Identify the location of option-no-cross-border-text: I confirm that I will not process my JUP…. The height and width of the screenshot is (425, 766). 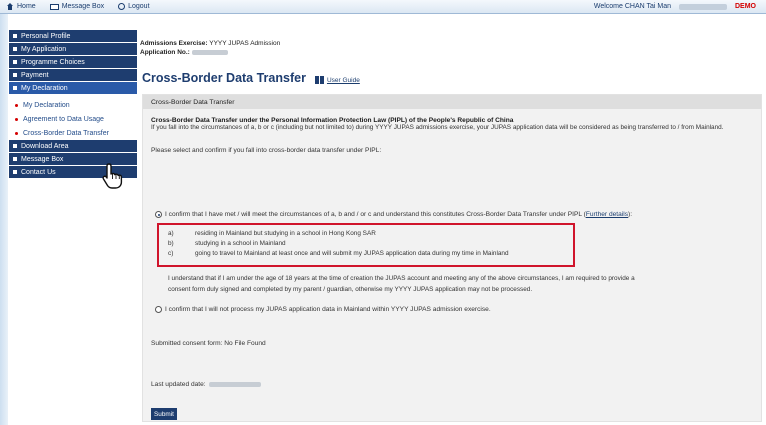
(328, 309).